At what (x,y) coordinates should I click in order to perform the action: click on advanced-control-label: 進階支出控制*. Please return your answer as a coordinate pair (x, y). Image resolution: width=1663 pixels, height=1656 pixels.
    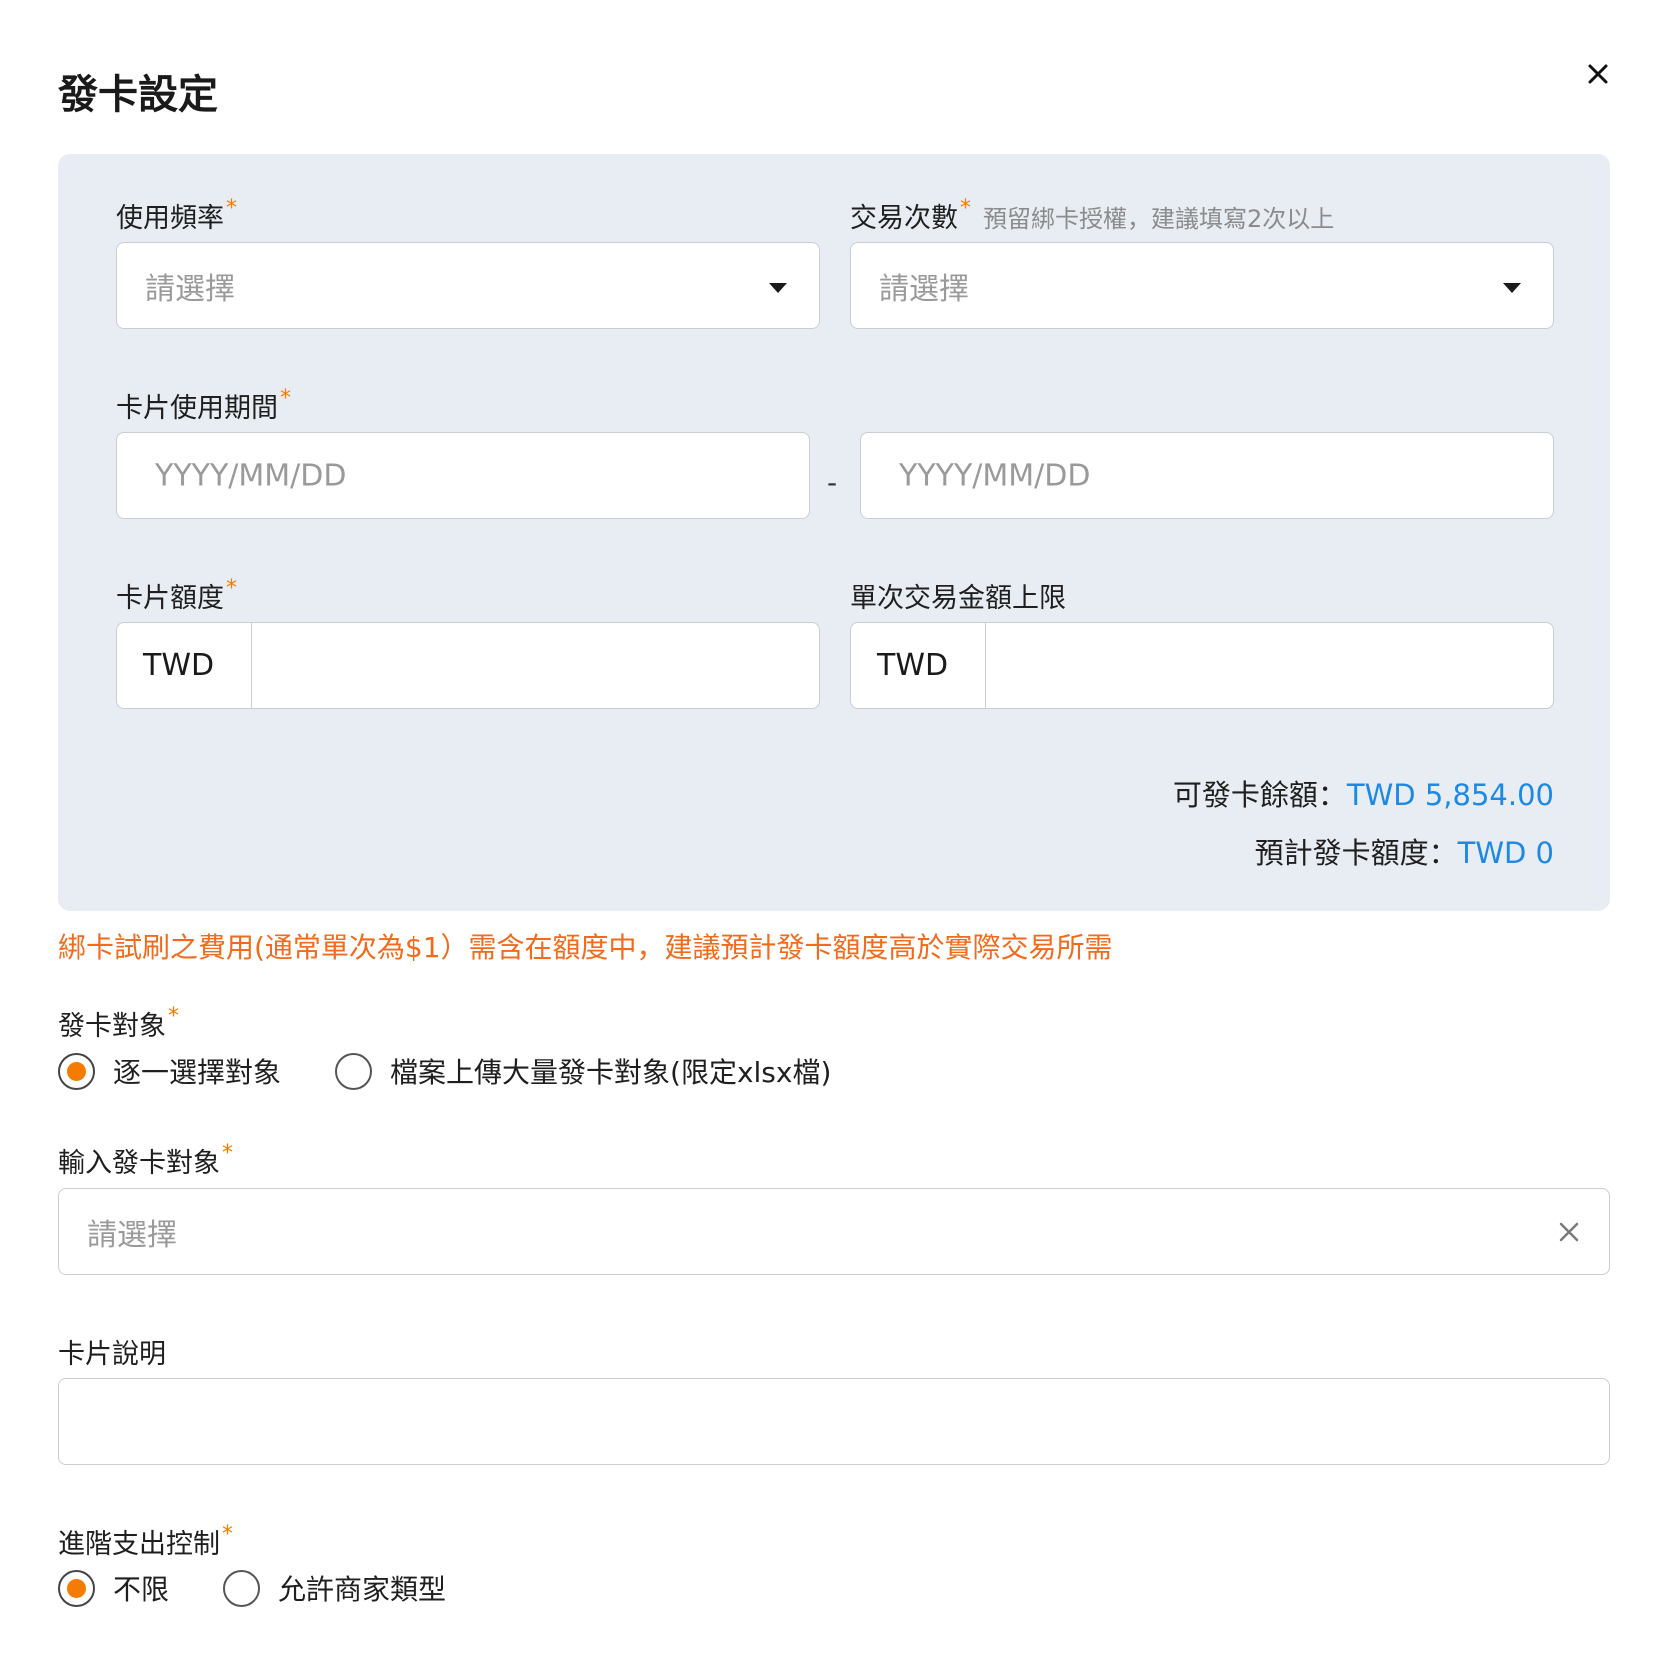
    Looking at the image, I should click on (145, 1541).